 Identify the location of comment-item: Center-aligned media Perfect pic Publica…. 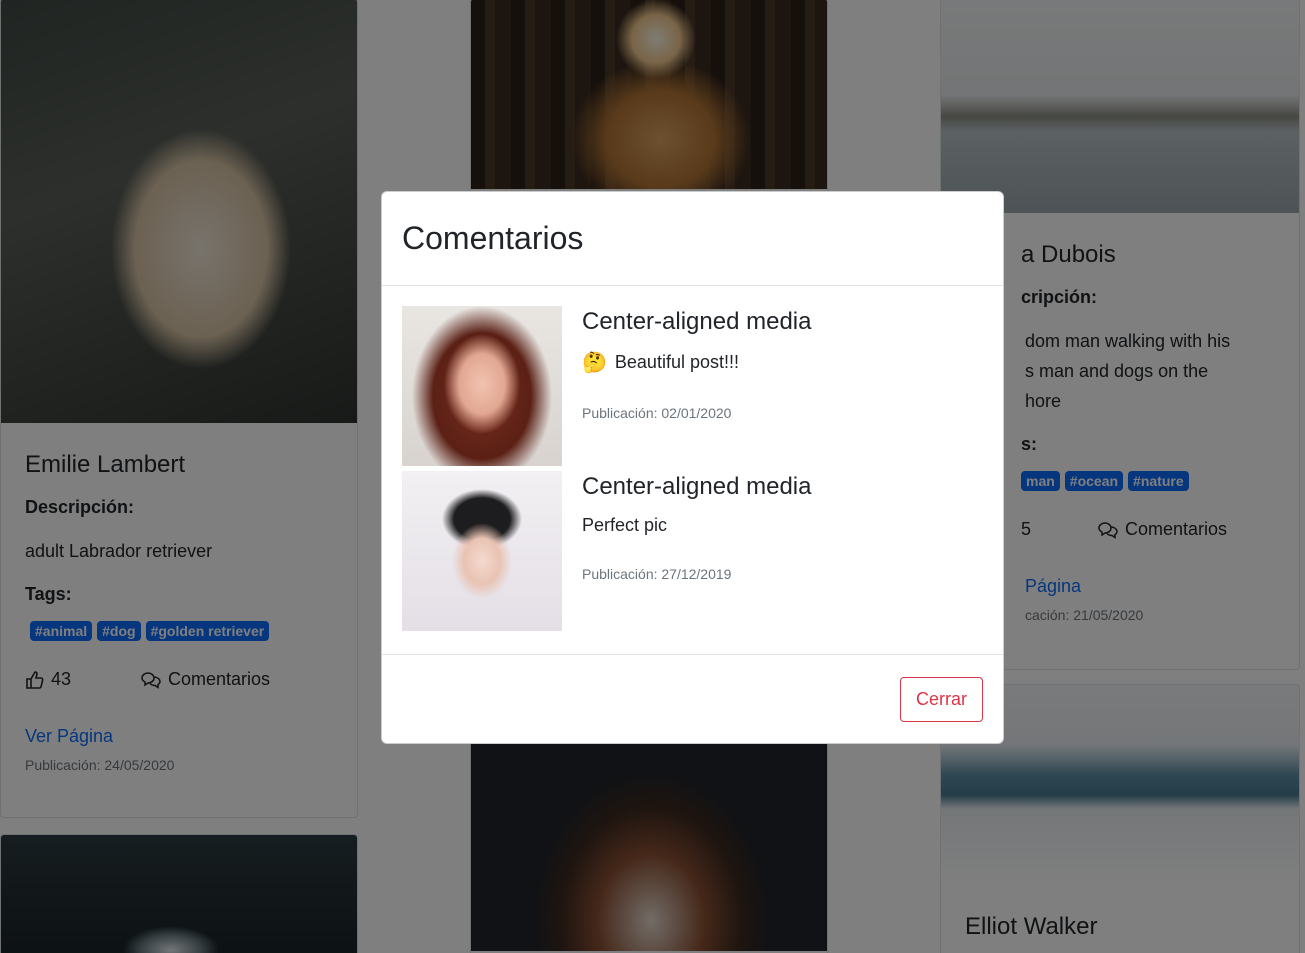
(692, 551).